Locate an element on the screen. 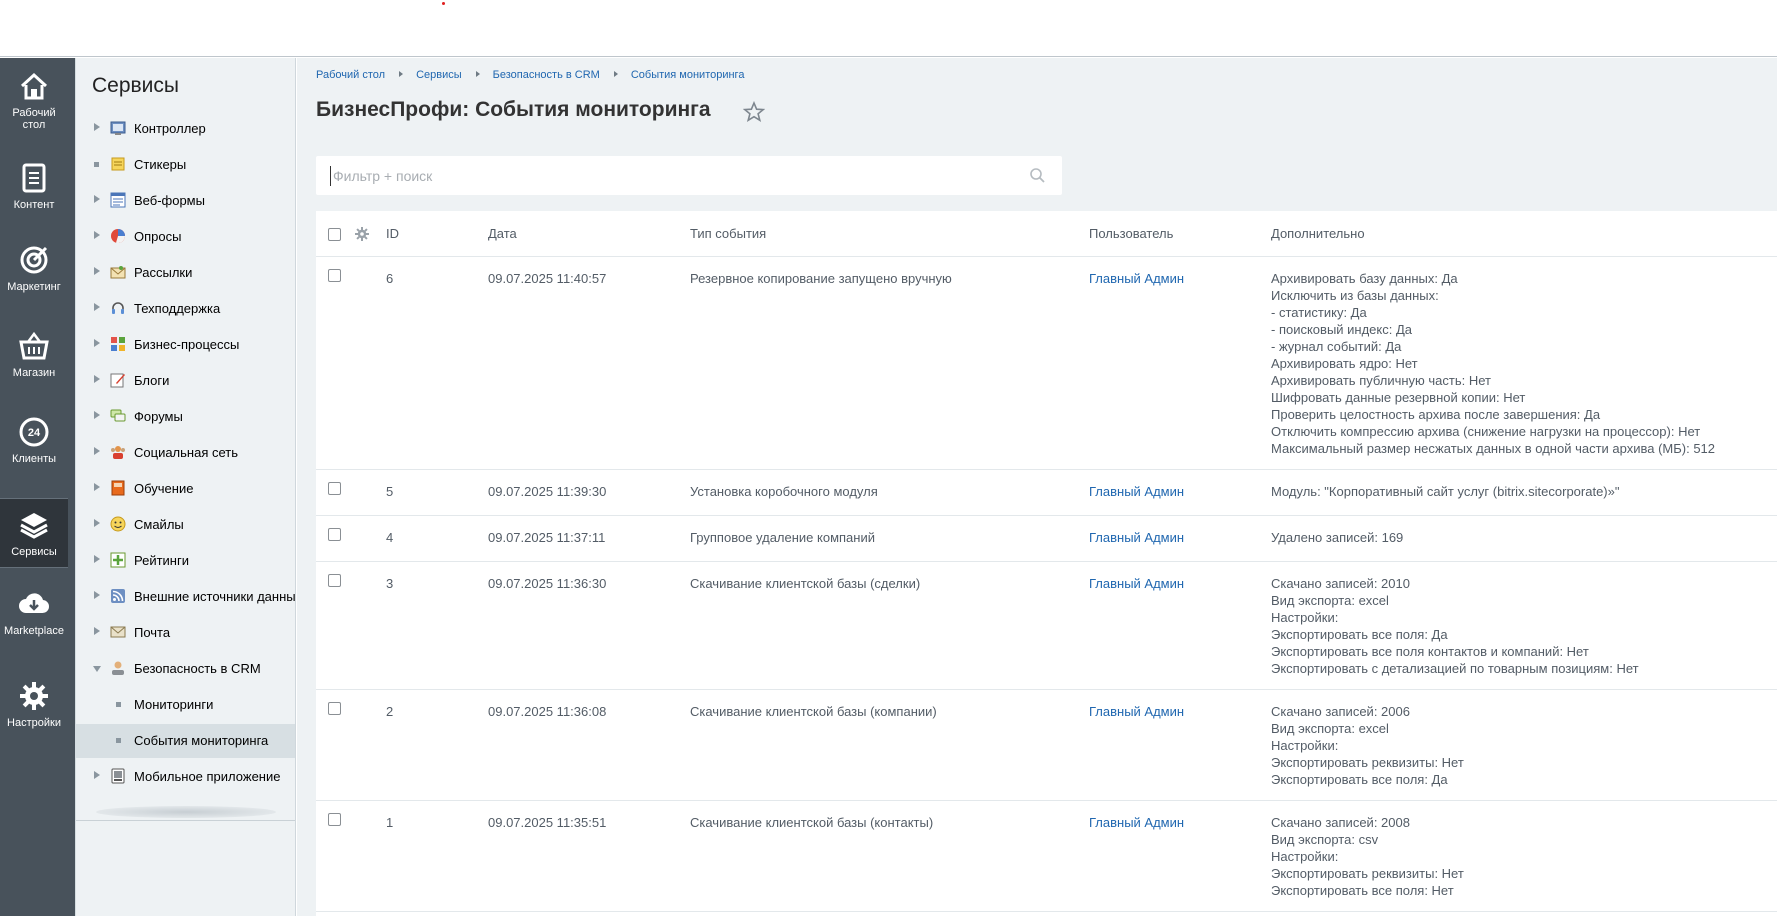  column-header-date: Дата is located at coordinates (502, 233).